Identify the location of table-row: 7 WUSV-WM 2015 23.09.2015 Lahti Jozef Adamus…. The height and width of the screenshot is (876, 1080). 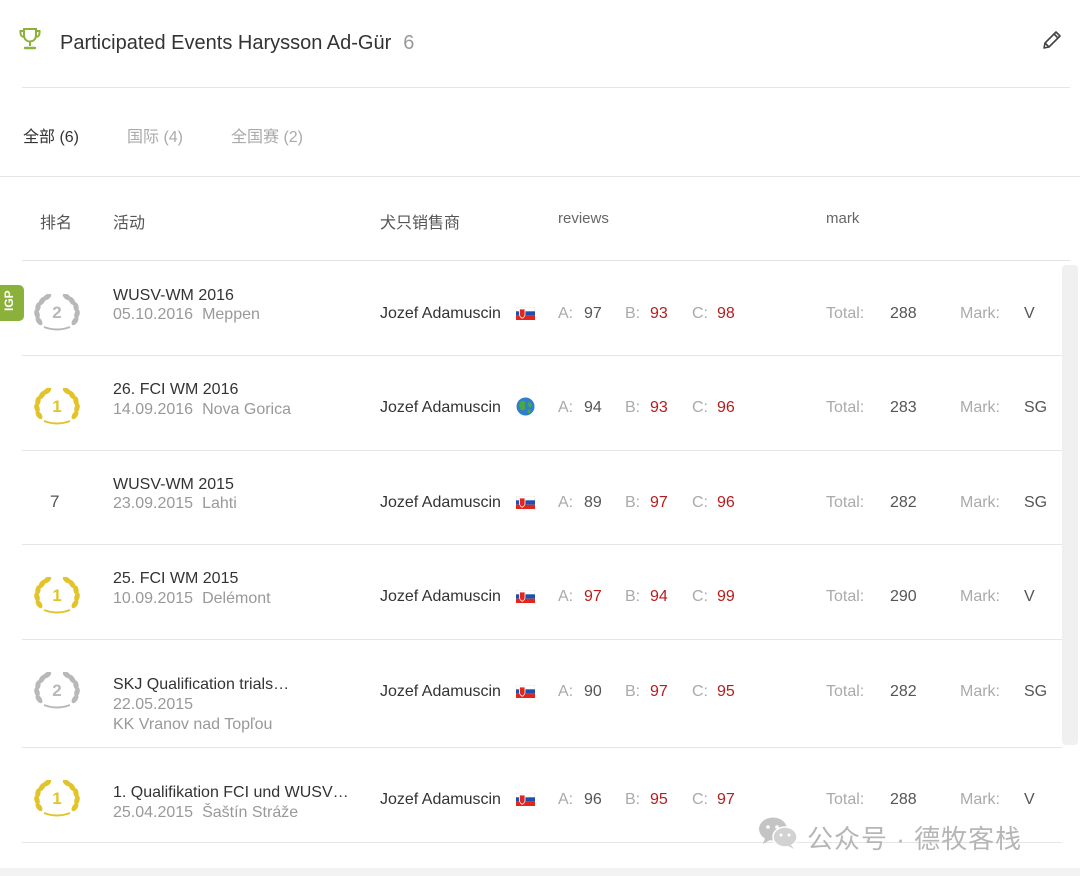
(531, 498).